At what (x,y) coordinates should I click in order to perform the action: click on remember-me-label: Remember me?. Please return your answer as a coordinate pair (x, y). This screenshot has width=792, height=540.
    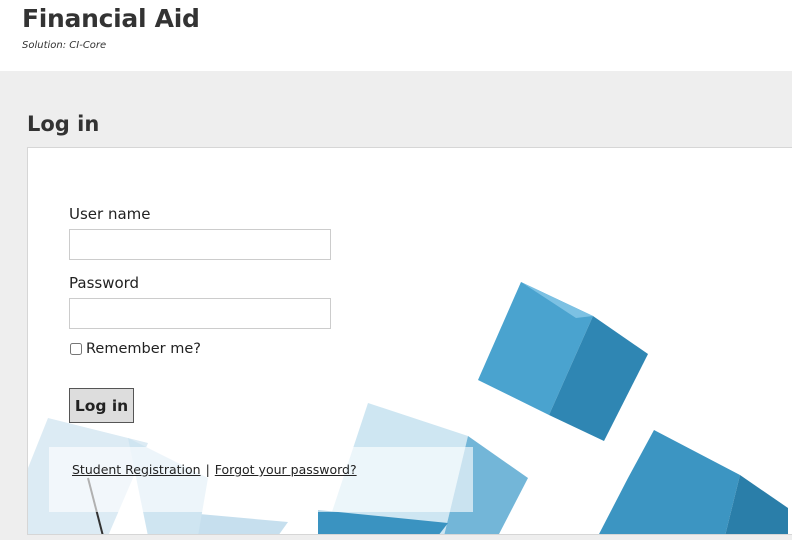
    Looking at the image, I should click on (143, 349).